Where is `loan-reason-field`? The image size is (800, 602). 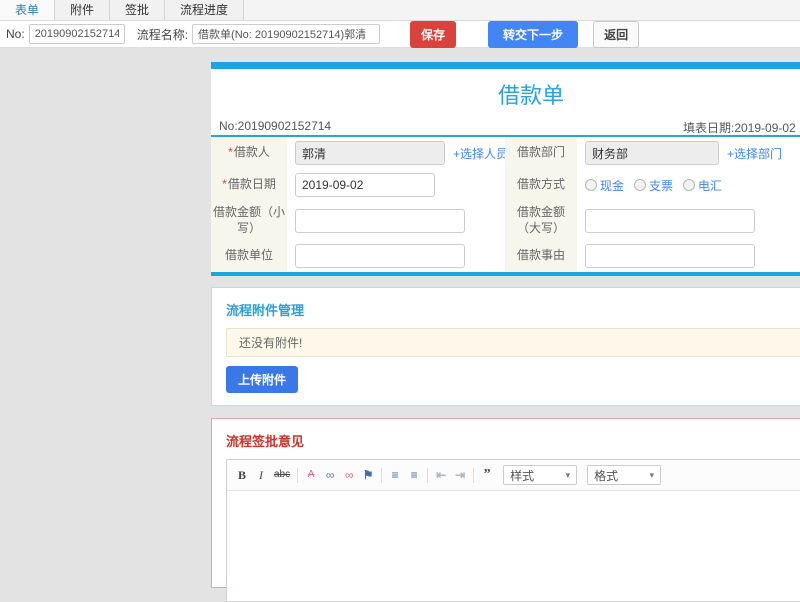
loan-reason-field is located at coordinates (688, 256).